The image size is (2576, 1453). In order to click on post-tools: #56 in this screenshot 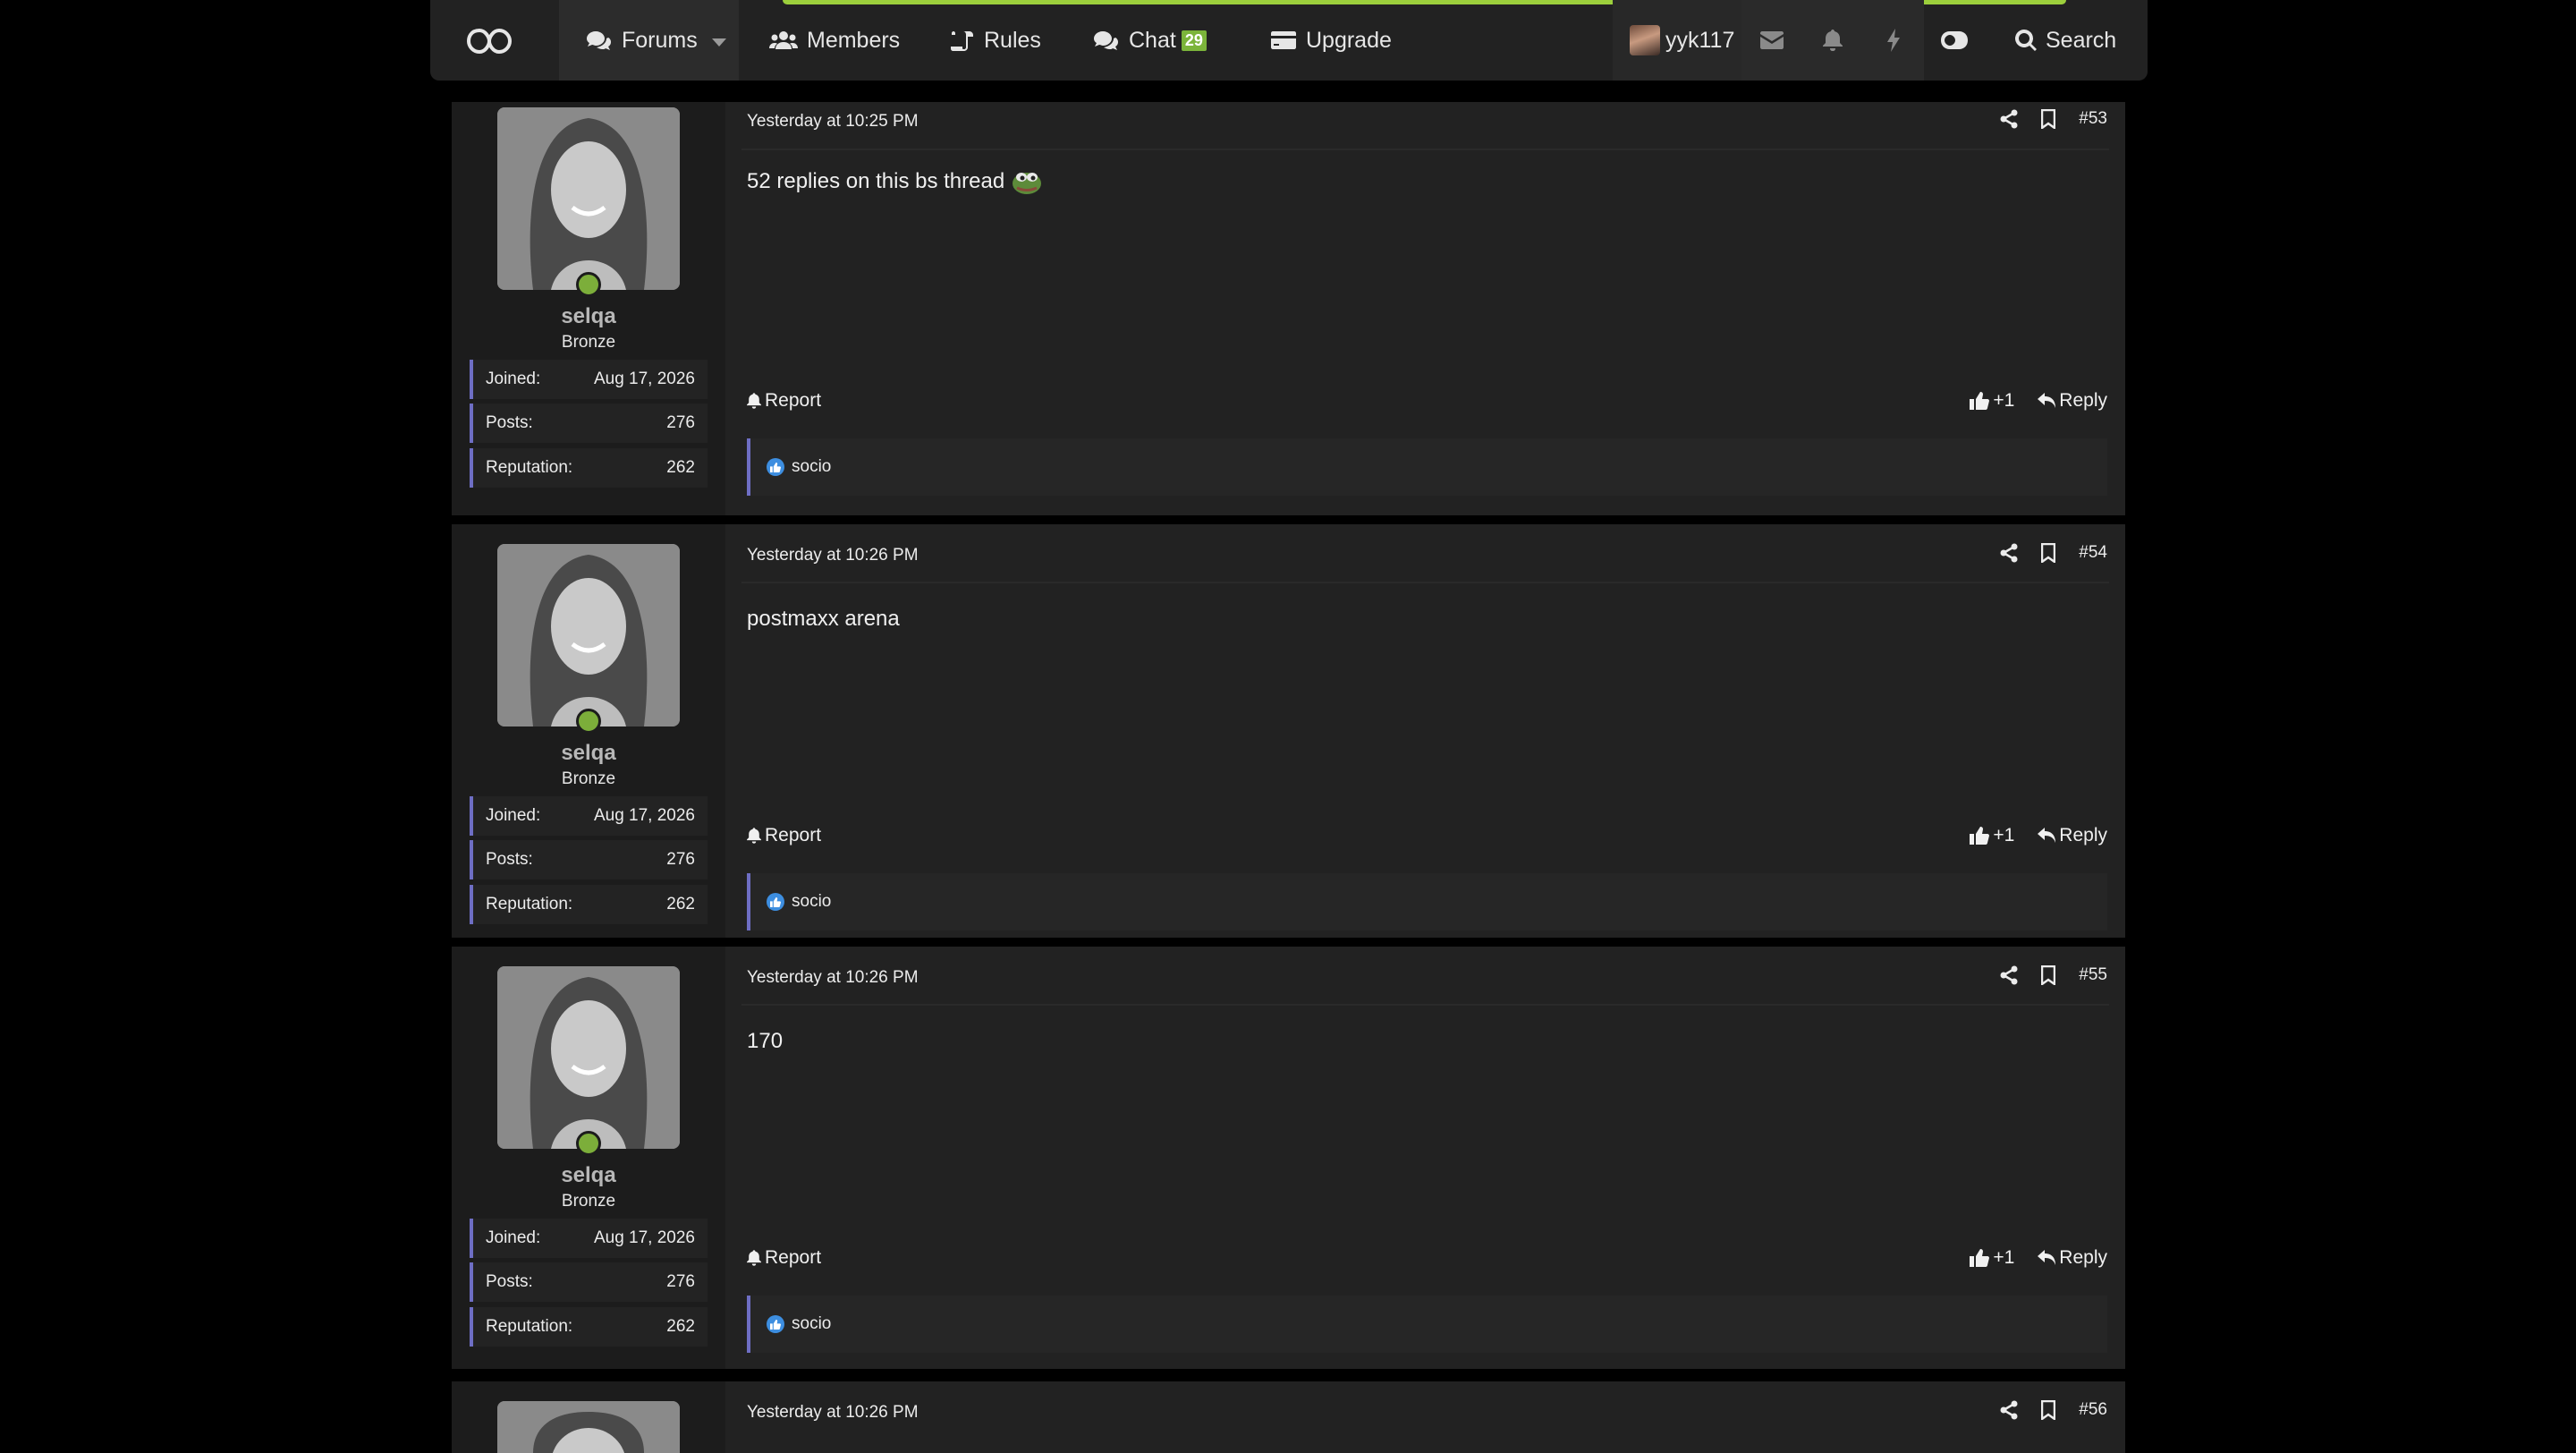, I will do `click(2053, 1410)`.